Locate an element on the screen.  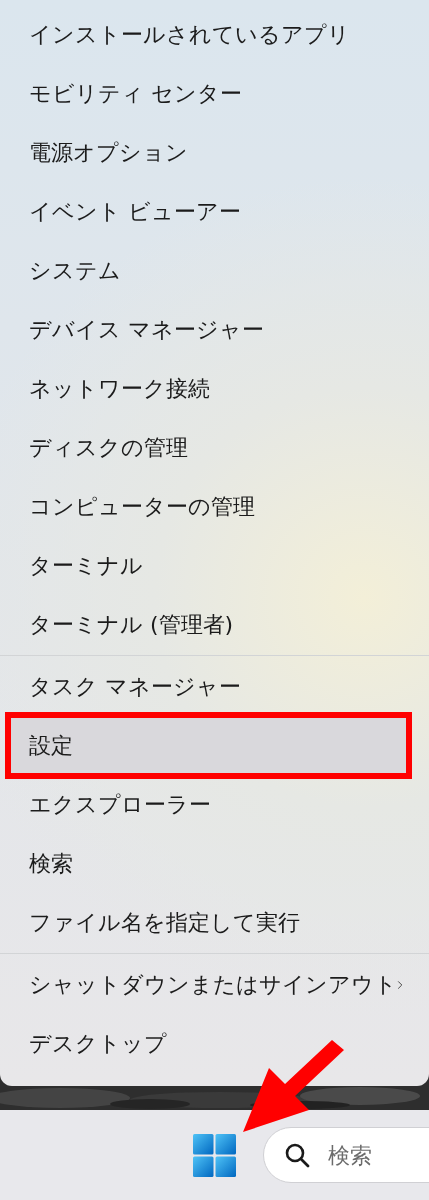
menu-item: インストールされているアプリ is located at coordinates (214, 34).